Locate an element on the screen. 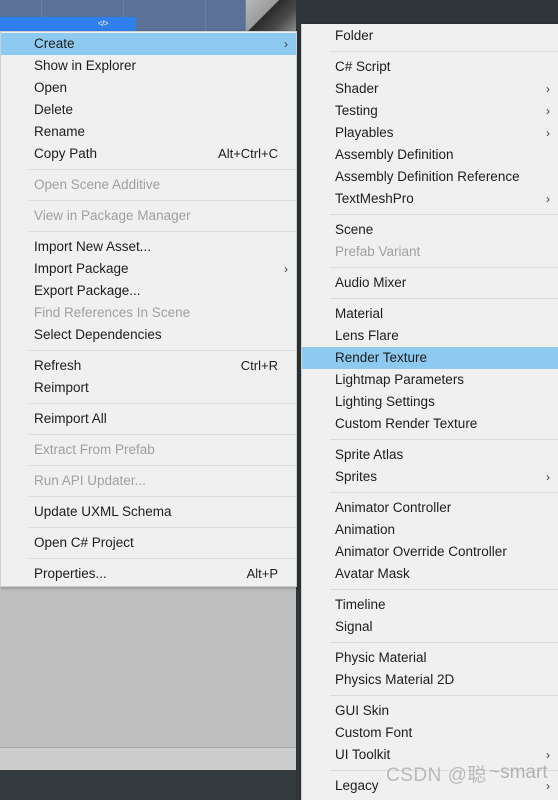 This screenshot has width=558, height=800. menu-item-label: Copy Path is located at coordinates (66, 153).